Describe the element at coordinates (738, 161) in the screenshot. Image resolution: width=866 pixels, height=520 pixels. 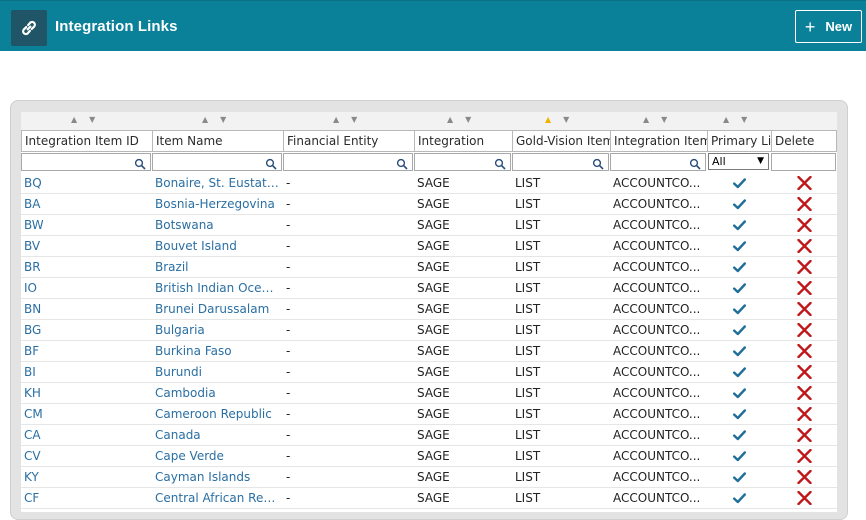
I see `primary-link-filter-select: All ▼` at that location.